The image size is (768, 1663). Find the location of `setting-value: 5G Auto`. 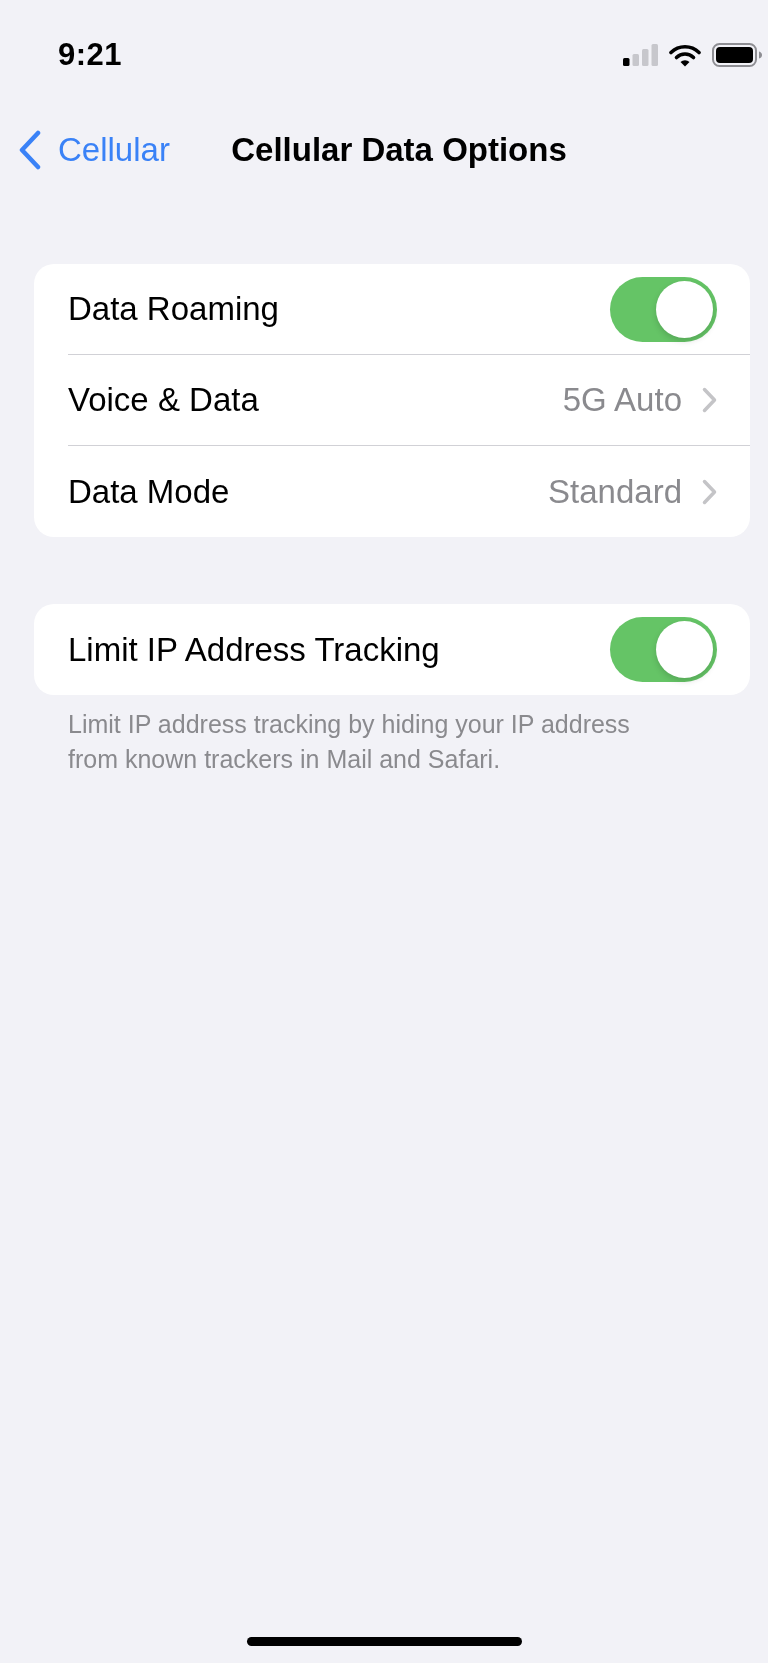

setting-value: 5G Auto is located at coordinates (622, 400).